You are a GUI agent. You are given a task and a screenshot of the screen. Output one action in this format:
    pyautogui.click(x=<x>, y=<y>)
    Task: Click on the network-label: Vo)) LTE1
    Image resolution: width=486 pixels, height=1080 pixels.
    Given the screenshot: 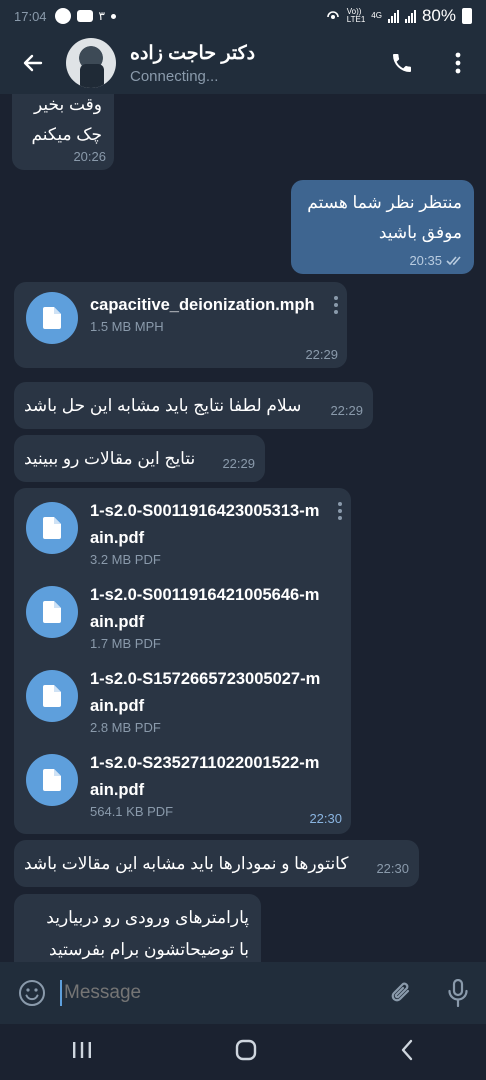 What is the action you would take?
    pyautogui.click(x=356, y=16)
    